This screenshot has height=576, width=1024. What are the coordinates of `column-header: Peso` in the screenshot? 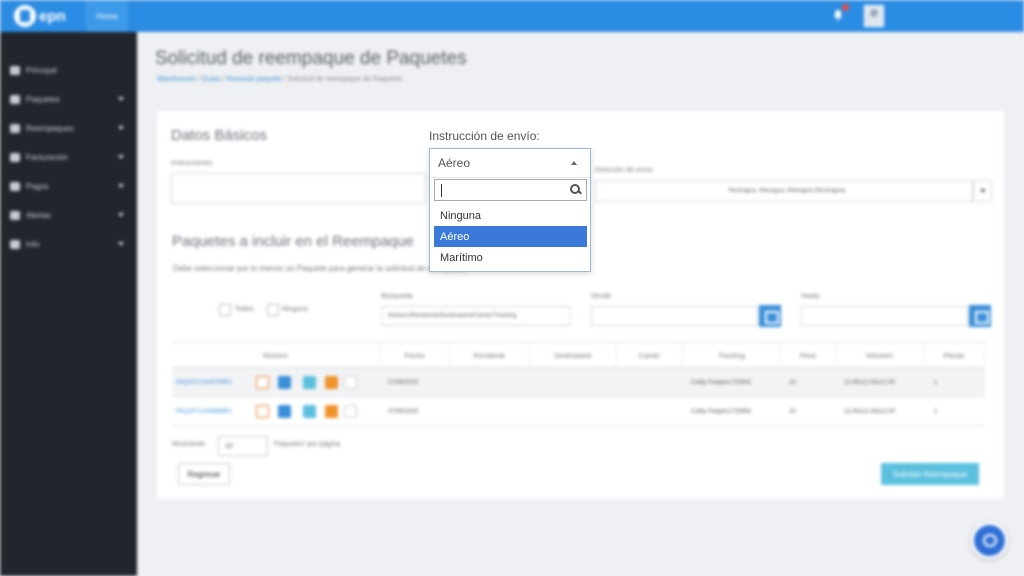 It's located at (808, 356).